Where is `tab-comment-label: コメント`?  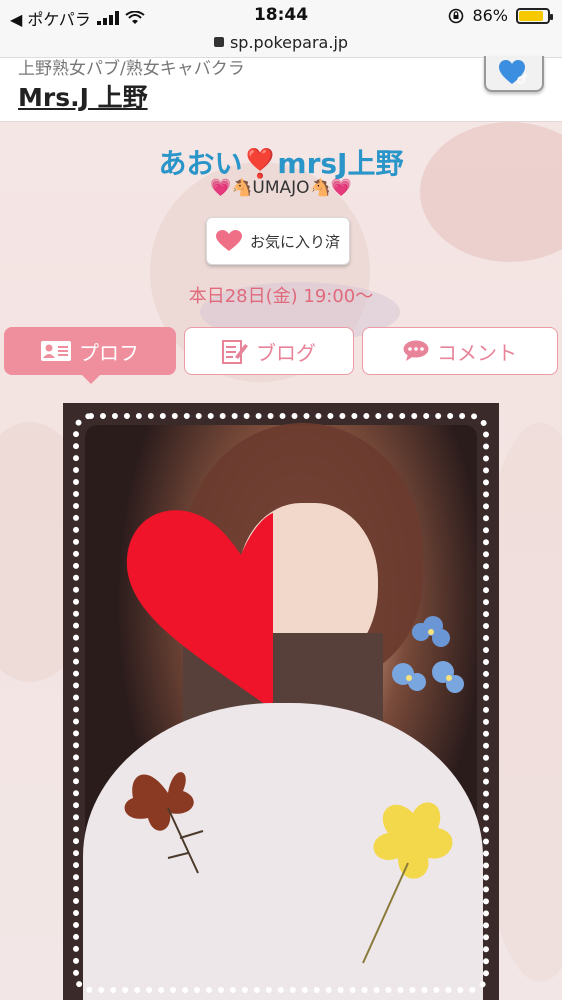
tab-comment-label: コメント is located at coordinates (477, 352).